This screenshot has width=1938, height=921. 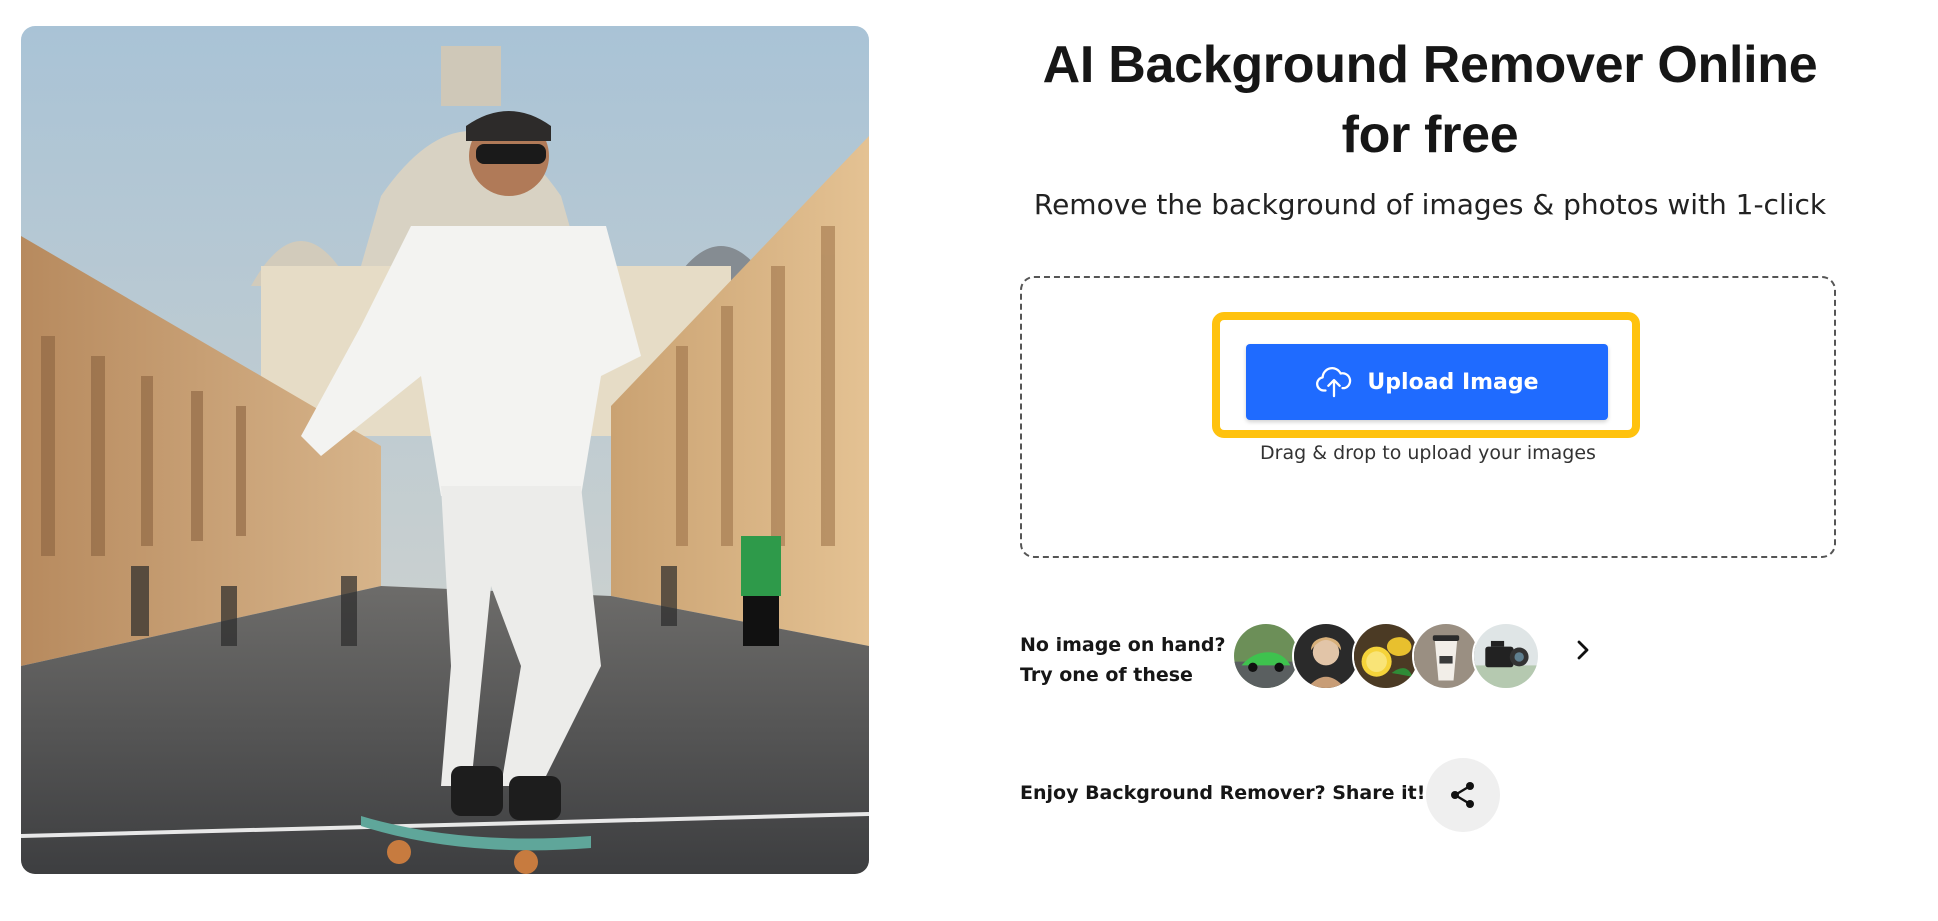 I want to click on sample-label-line-1: No image on hand?, so click(x=1123, y=645).